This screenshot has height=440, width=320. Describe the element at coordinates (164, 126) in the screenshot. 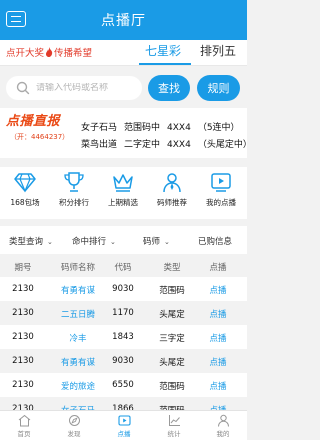

I see `live-report-row: 女子石马 范围码中 4XX4 （5连中）` at that location.